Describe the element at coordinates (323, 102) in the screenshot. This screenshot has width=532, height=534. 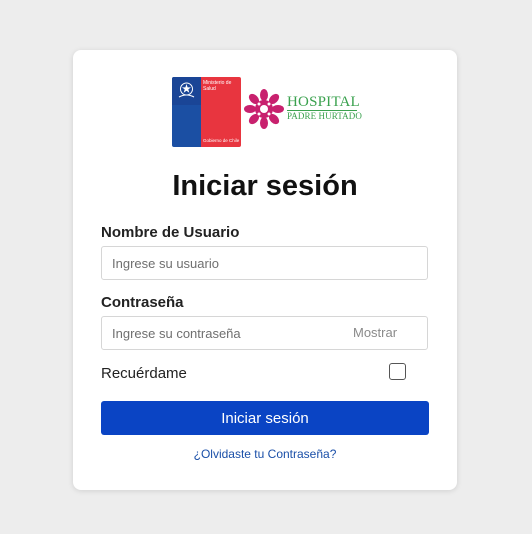
I see `hospital-name-text: HOSPITAL` at that location.